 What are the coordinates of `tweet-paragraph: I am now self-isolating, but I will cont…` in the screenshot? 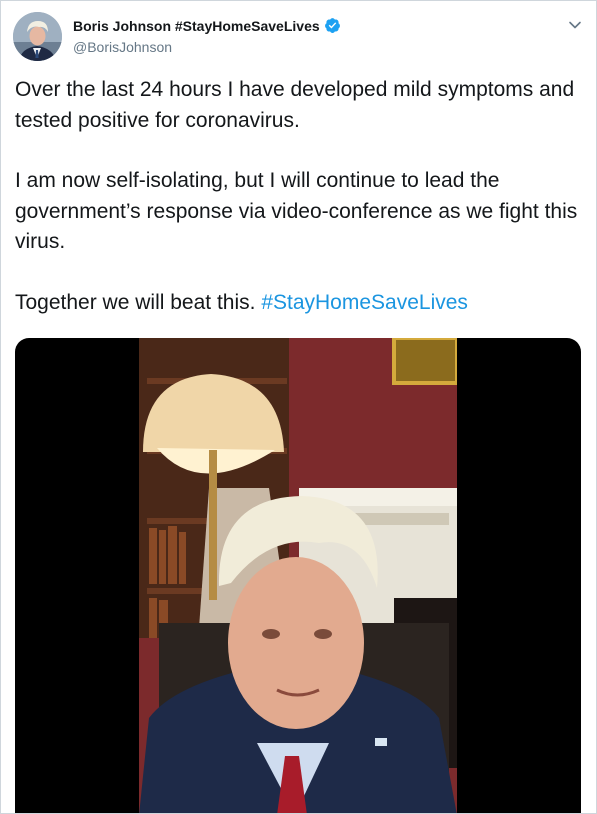 It's located at (299, 212).